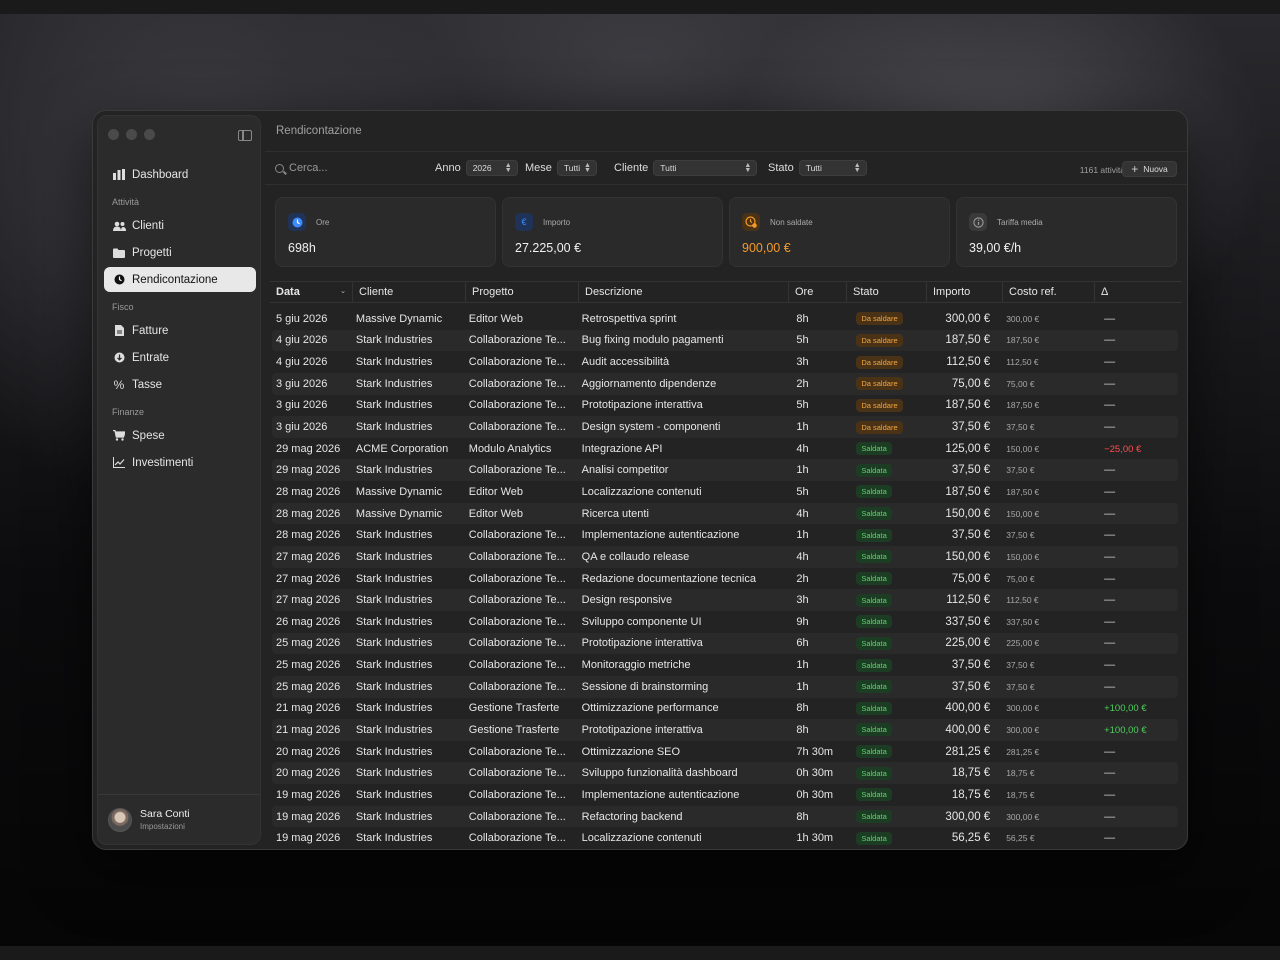 The image size is (1280, 960). I want to click on sidebar-item-label: Clienti, so click(148, 225).